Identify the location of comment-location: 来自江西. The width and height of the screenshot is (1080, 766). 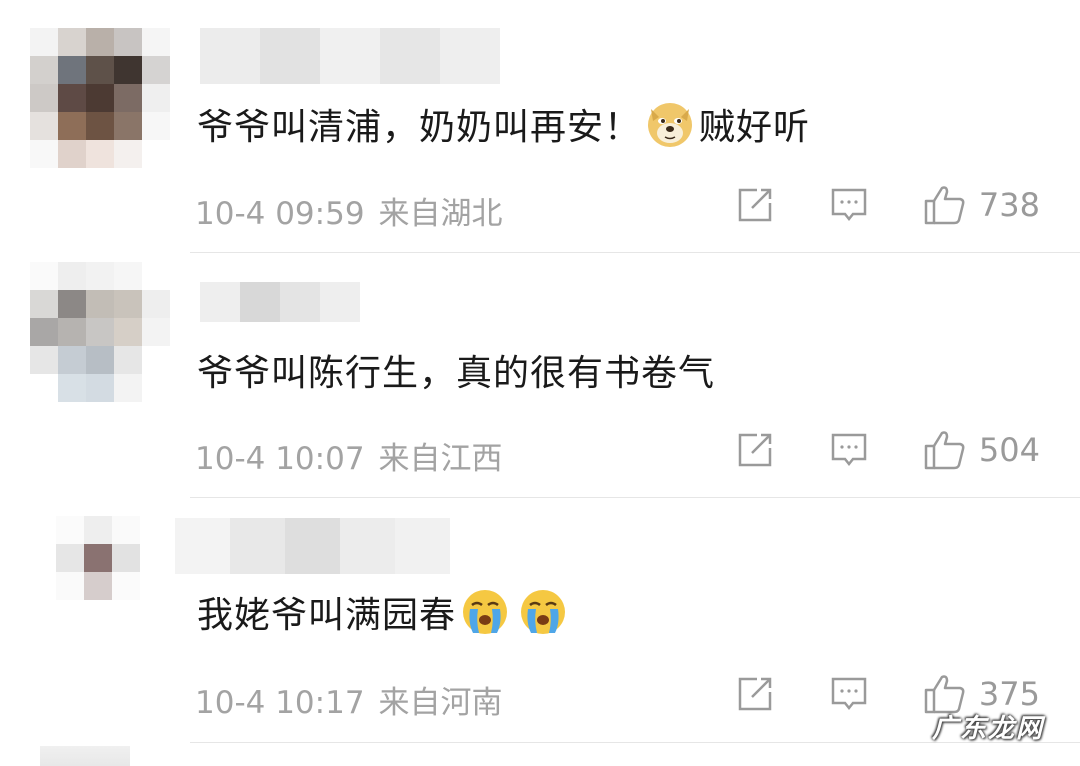
(440, 459).